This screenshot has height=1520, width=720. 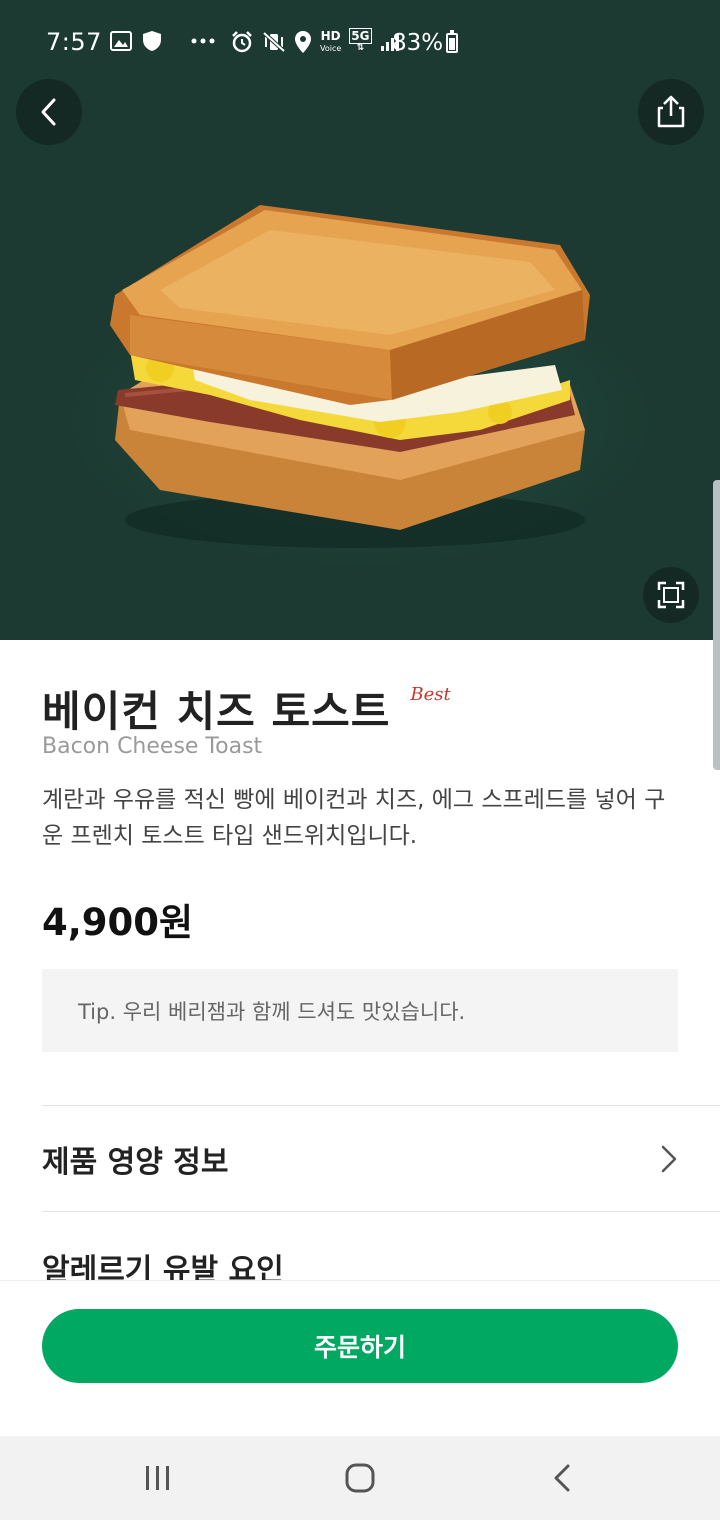 I want to click on system-navigation-bar, so click(x=360, y=1478).